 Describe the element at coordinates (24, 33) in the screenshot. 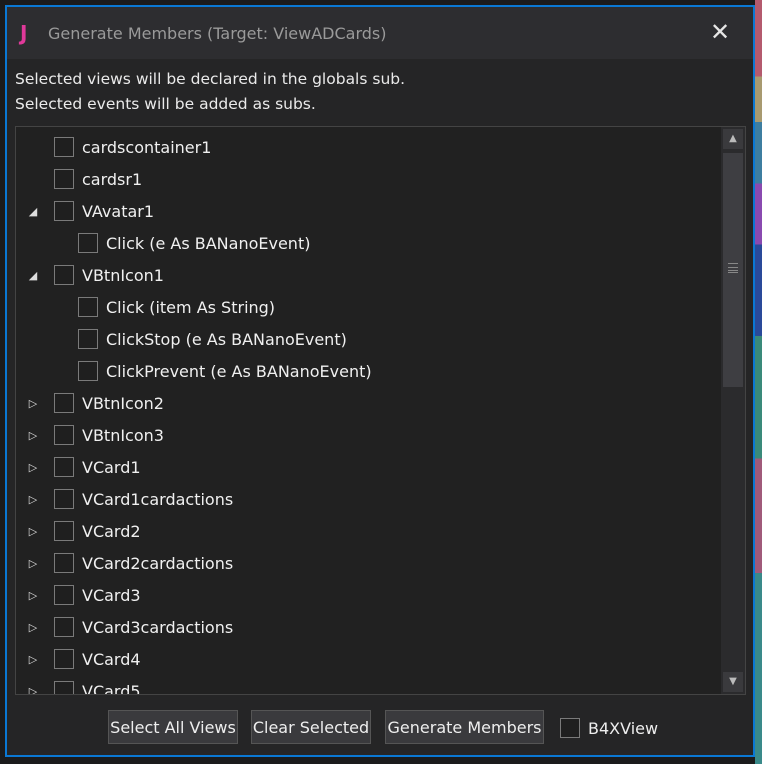

I see `app-logo: J` at that location.